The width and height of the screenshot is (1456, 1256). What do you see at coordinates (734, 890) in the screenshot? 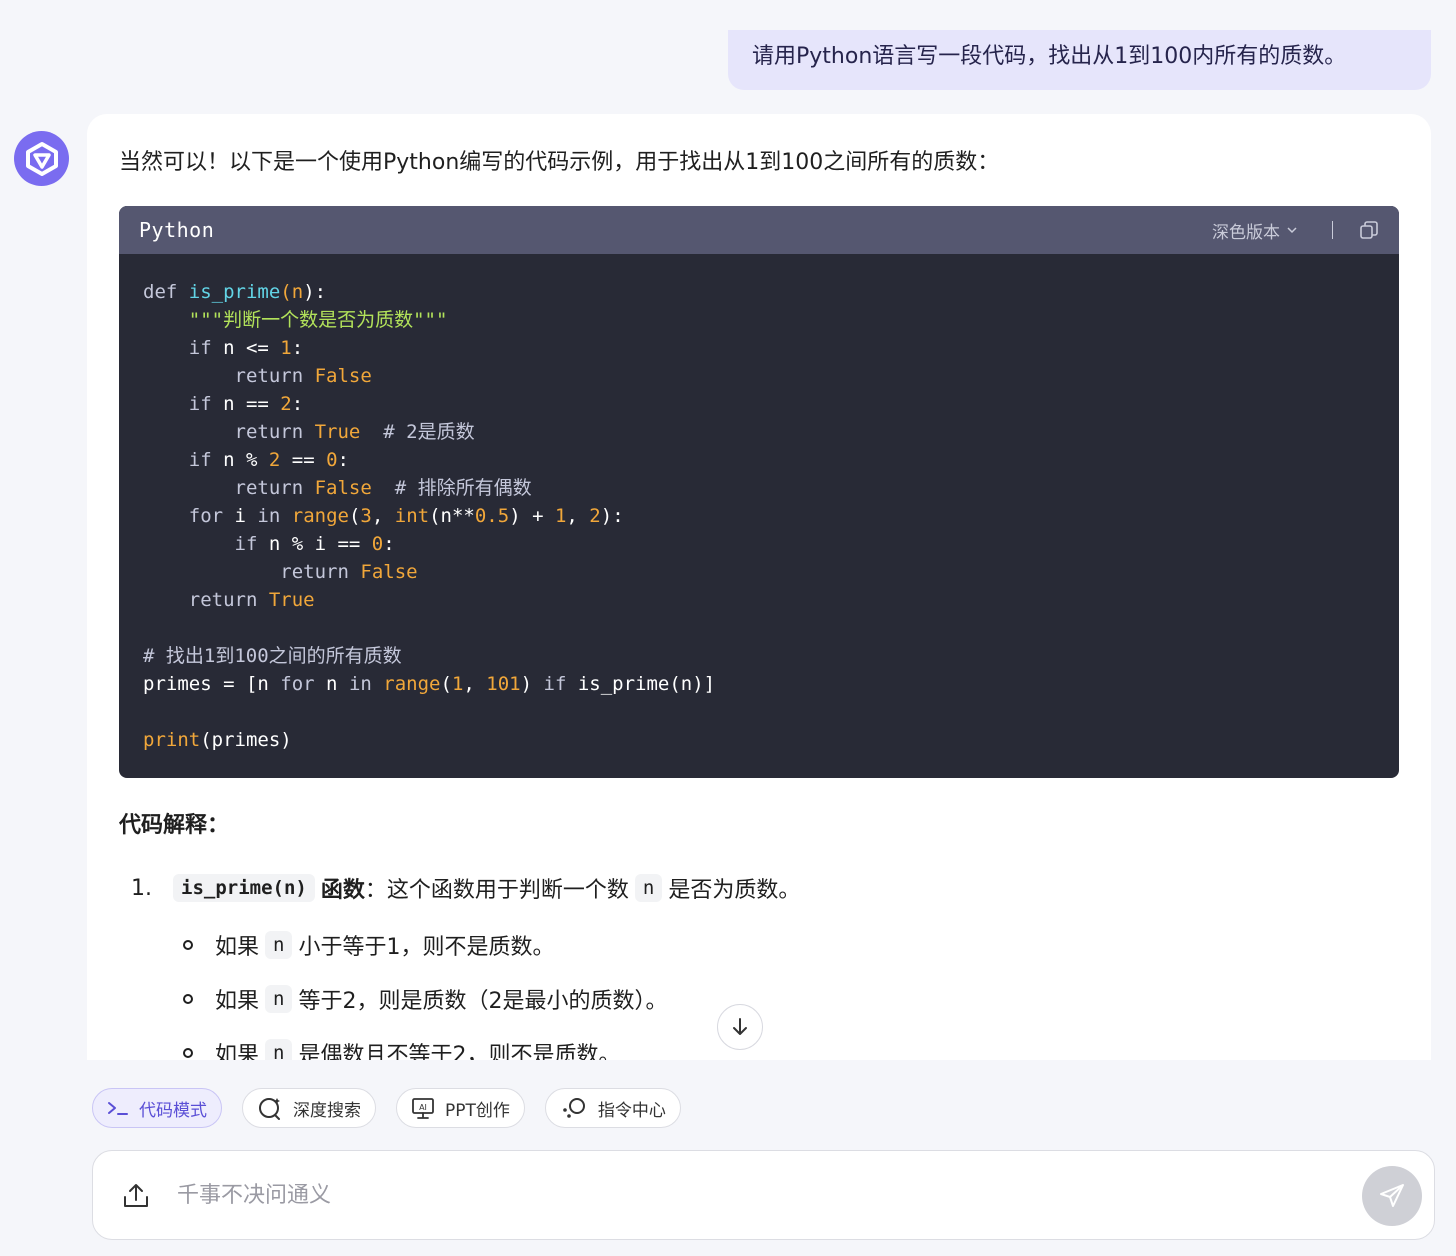
I see `list-text: 是否为质数。` at bounding box center [734, 890].